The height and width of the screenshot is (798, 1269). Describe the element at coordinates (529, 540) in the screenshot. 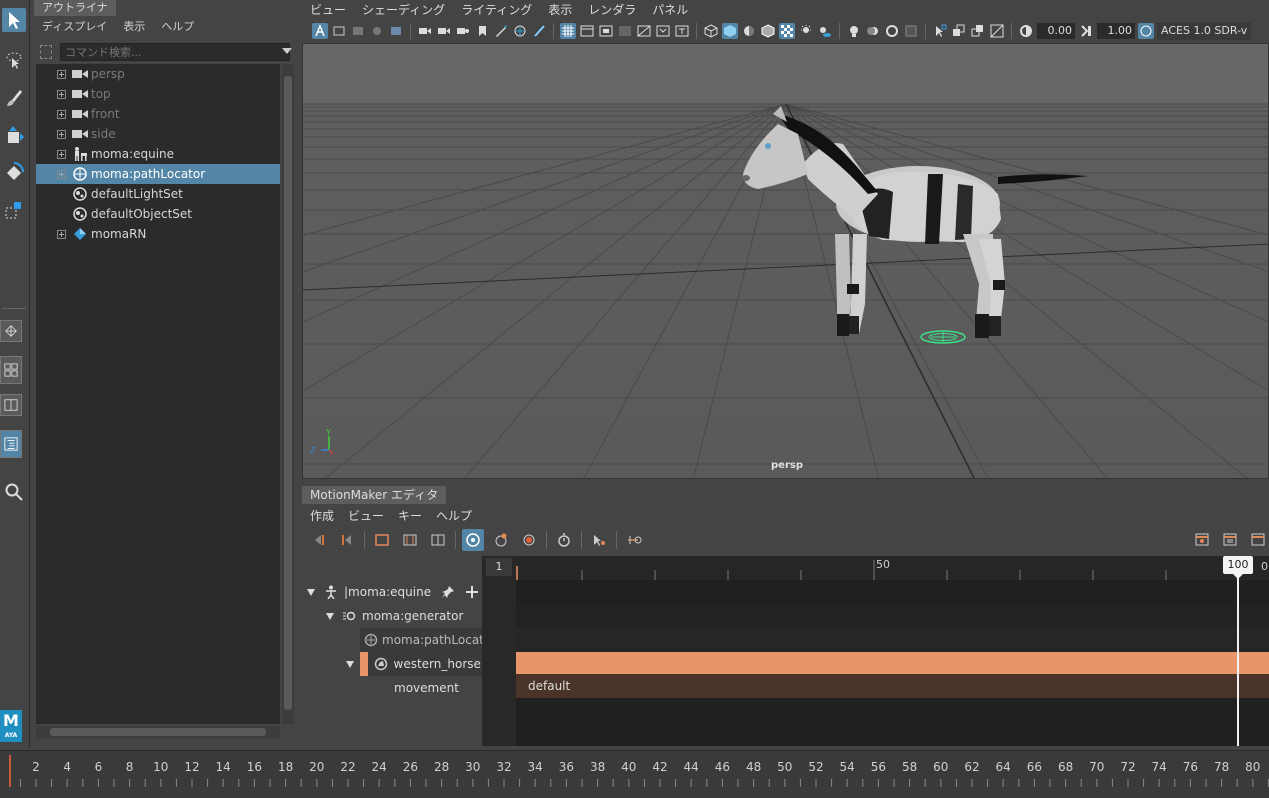

I see `add-key-icon` at that location.